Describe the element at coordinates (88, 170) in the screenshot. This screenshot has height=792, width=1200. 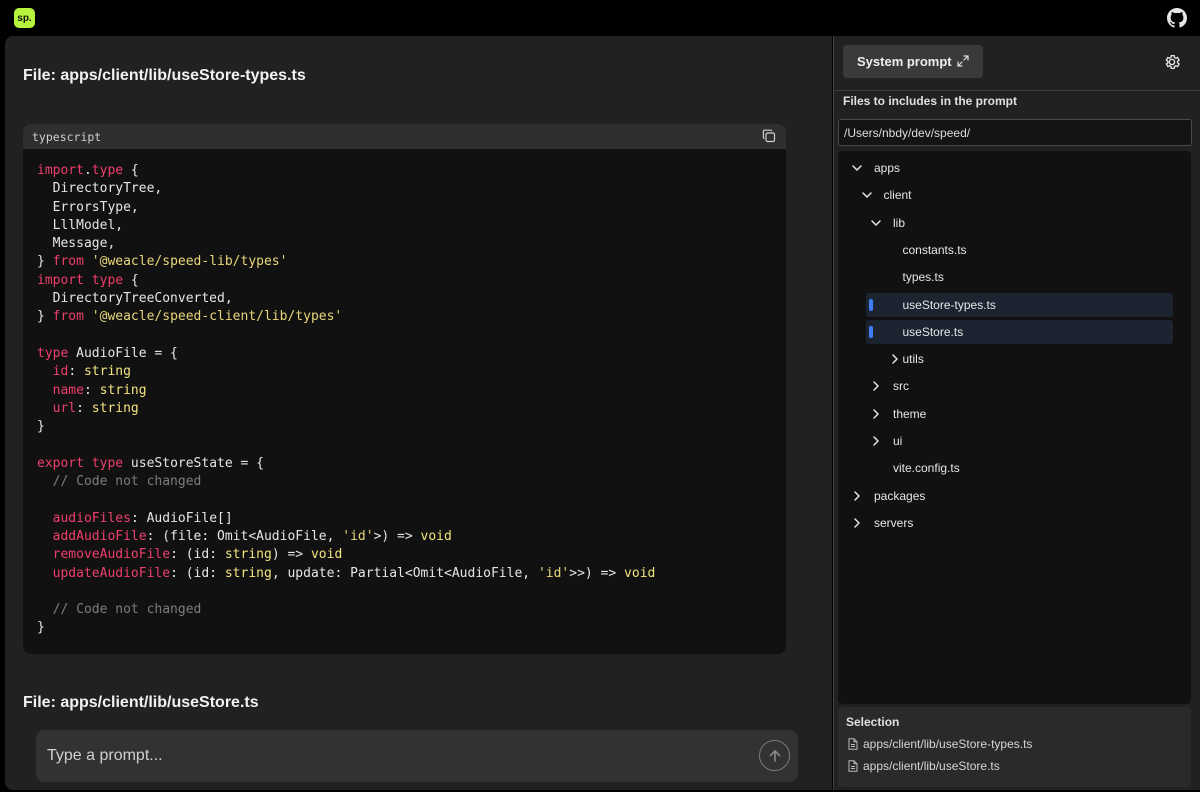
I see `code-line: import.type {` at that location.